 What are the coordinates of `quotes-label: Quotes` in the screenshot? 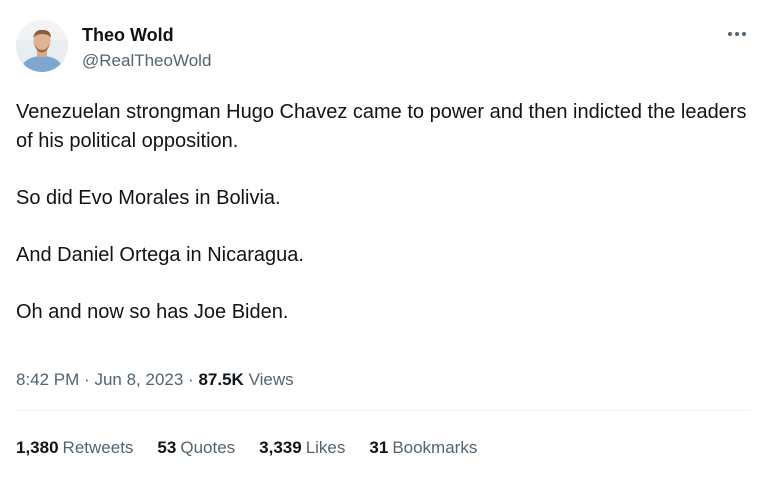 It's located at (208, 447).